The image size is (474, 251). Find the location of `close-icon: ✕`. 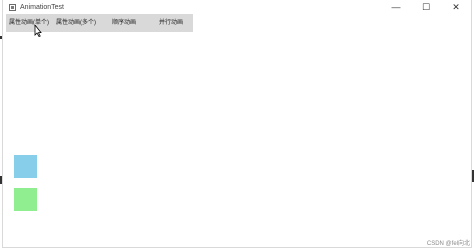

close-icon: ✕ is located at coordinates (456, 6).